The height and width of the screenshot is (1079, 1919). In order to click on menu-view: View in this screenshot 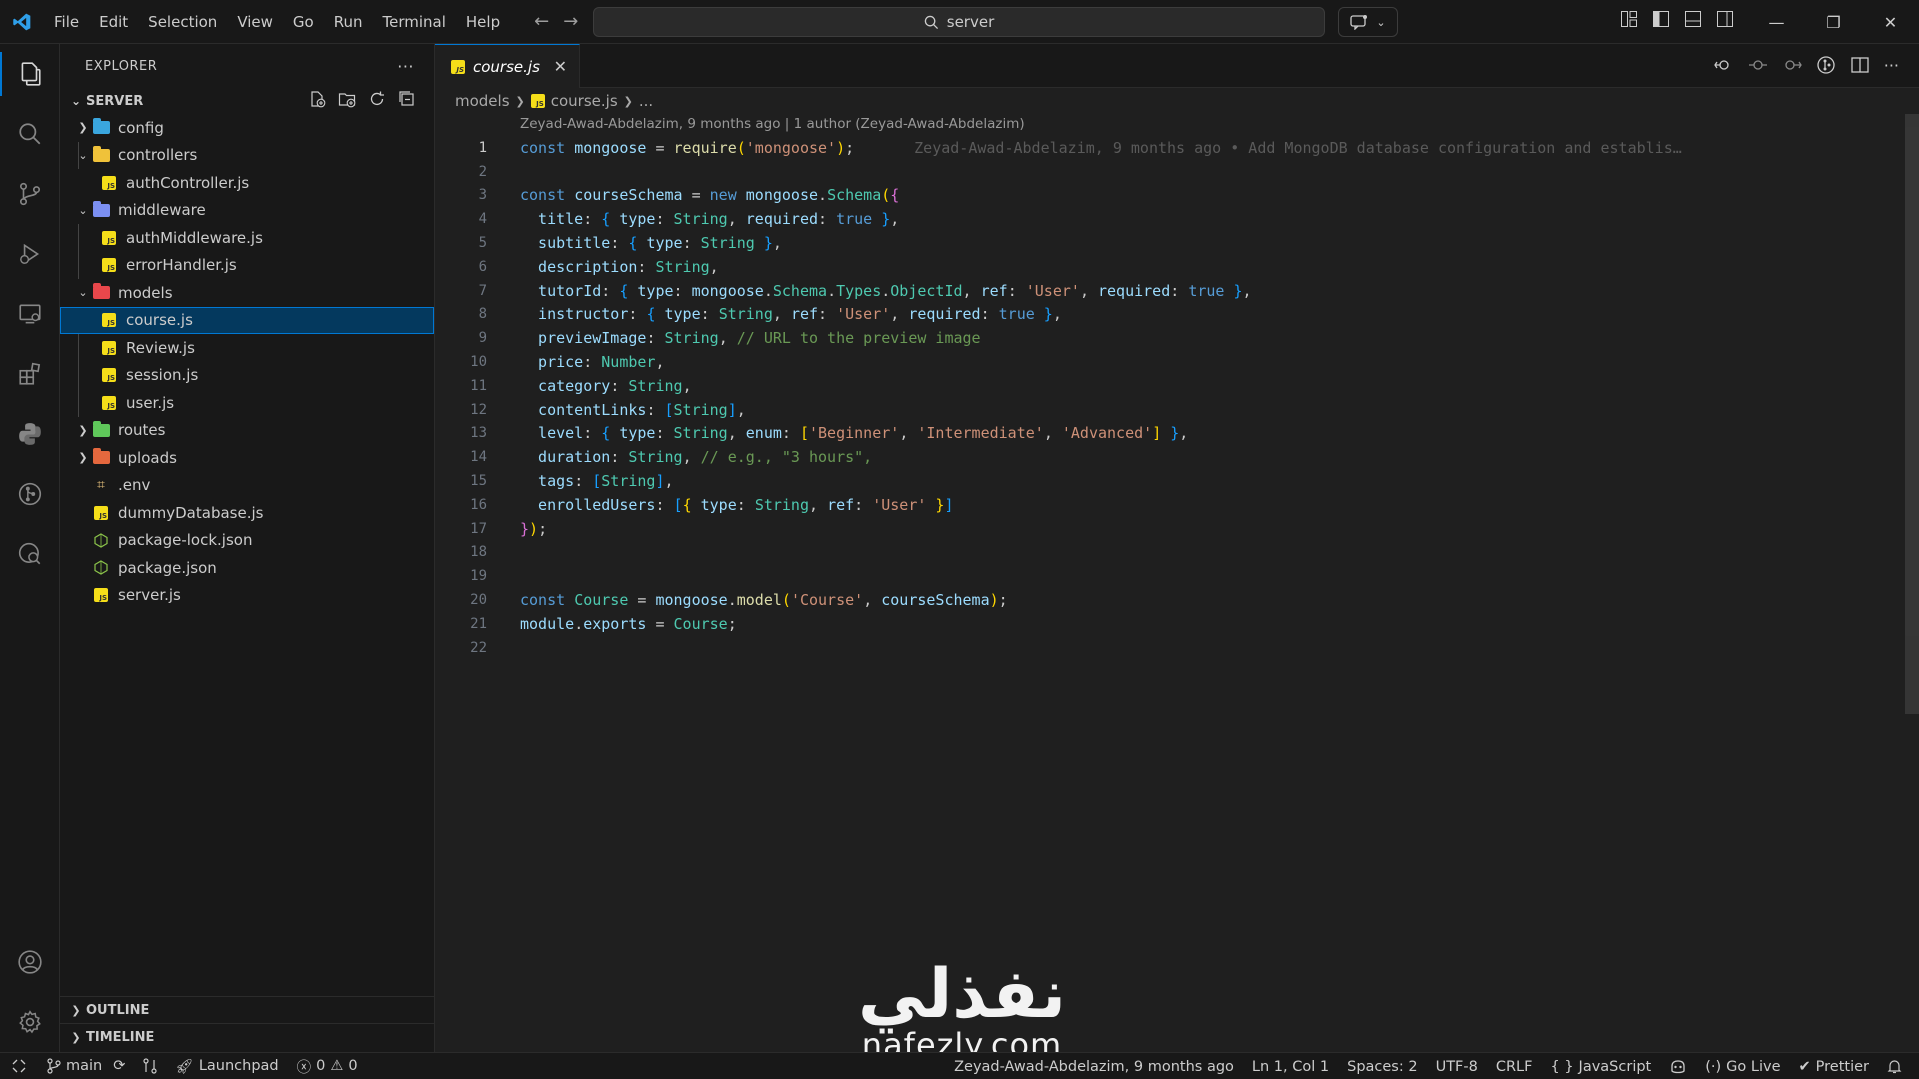, I will do `click(255, 22)`.